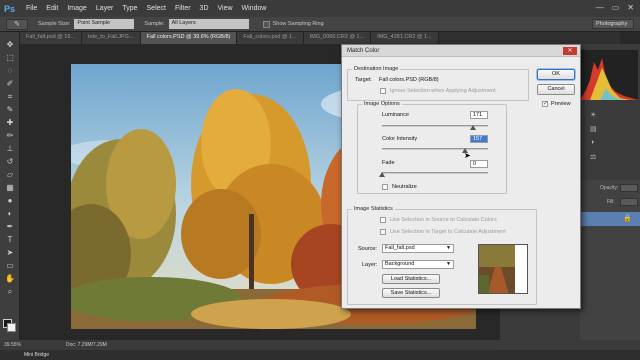 The width and height of the screenshot is (640, 360). I want to click on target-label: Target:, so click(363, 80).